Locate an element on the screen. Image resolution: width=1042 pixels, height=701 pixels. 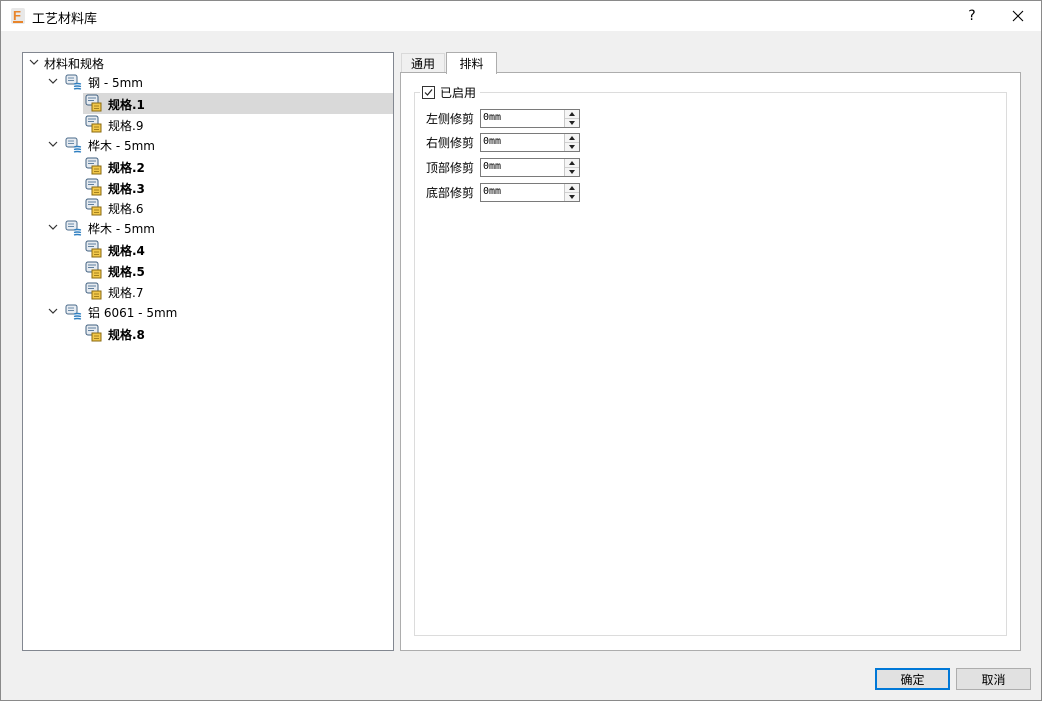
tab-nesting: 排料 is located at coordinates (471, 63).